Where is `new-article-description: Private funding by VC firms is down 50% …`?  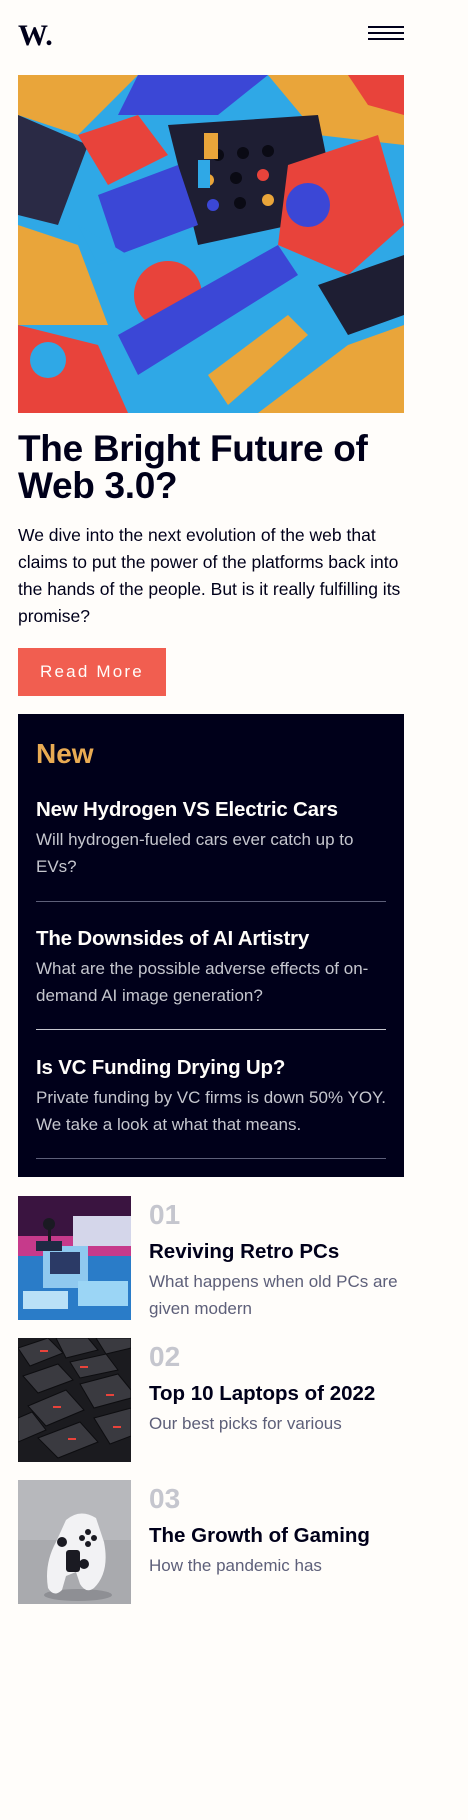
new-article-description: Private funding by VC firms is down 50% … is located at coordinates (211, 1111).